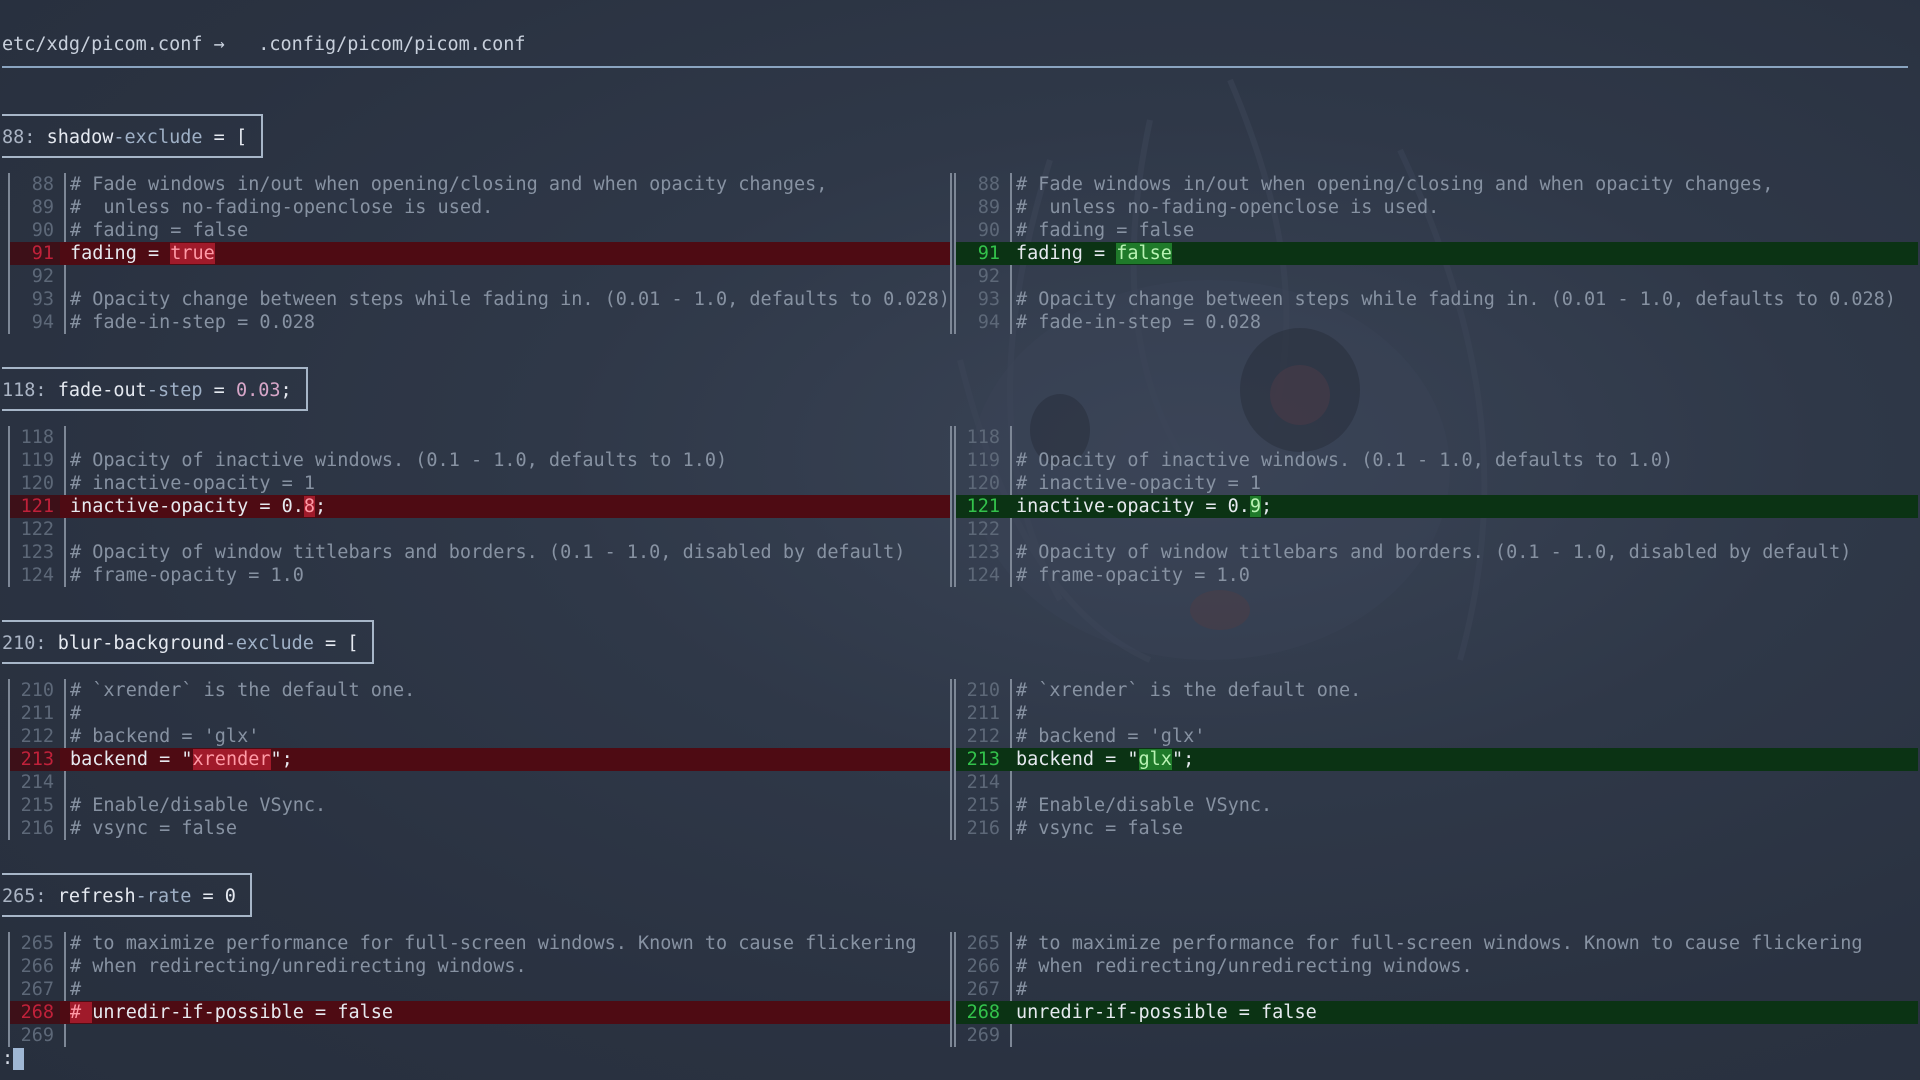 Image resolution: width=1920 pixels, height=1080 pixels. Describe the element at coordinates (983, 713) in the screenshot. I see `line-number: 211` at that location.